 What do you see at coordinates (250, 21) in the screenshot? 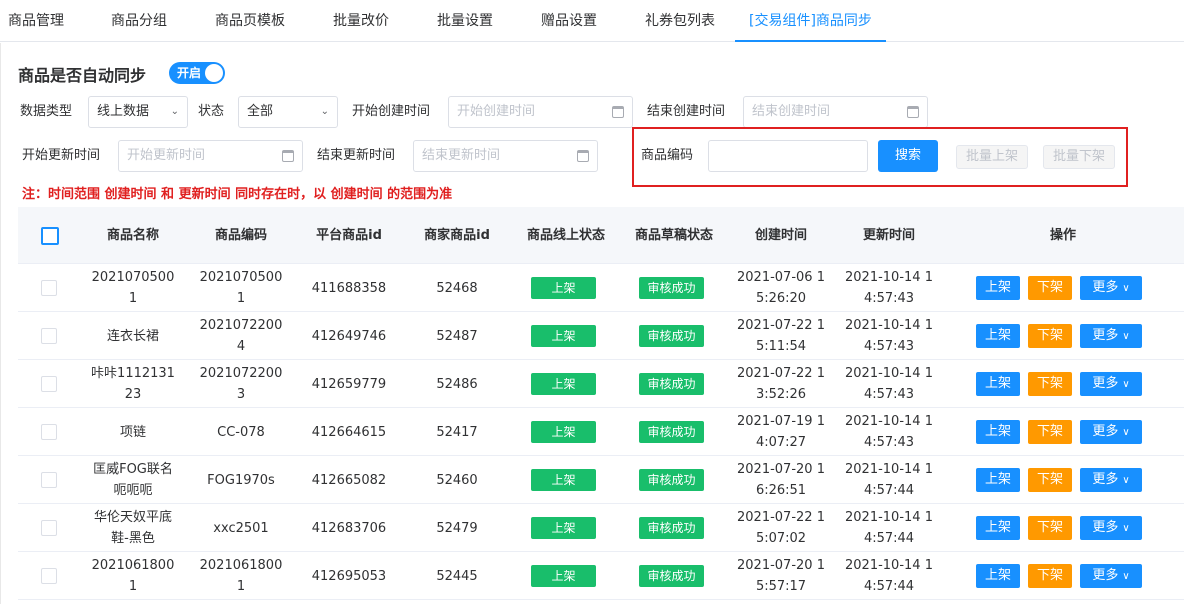
I see `tab-product-page-template: 商品页模板` at bounding box center [250, 21].